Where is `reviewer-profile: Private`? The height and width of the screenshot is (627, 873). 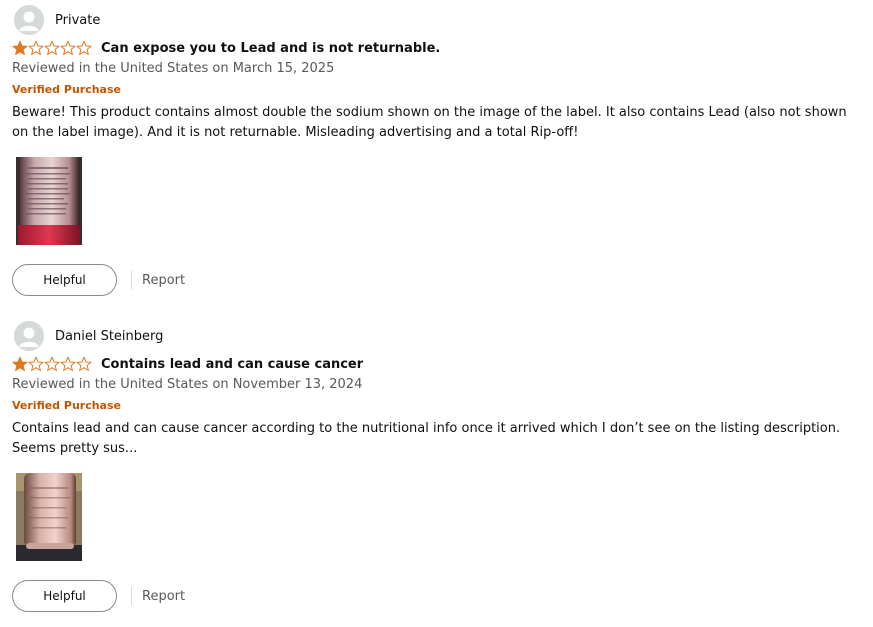 reviewer-profile: Private is located at coordinates (57, 20).